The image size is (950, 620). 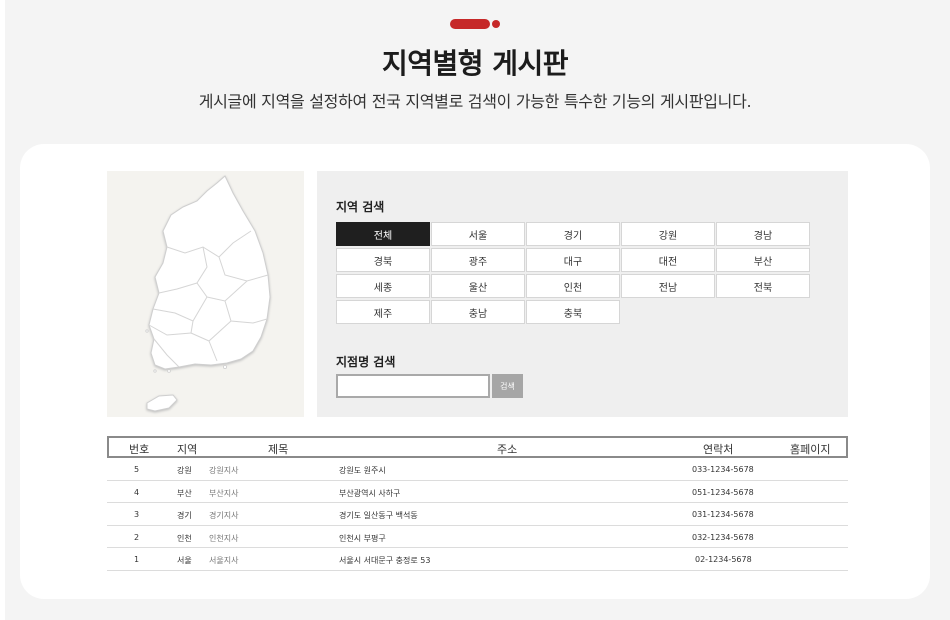 What do you see at coordinates (668, 286) in the screenshot?
I see `region-button: 전남` at bounding box center [668, 286].